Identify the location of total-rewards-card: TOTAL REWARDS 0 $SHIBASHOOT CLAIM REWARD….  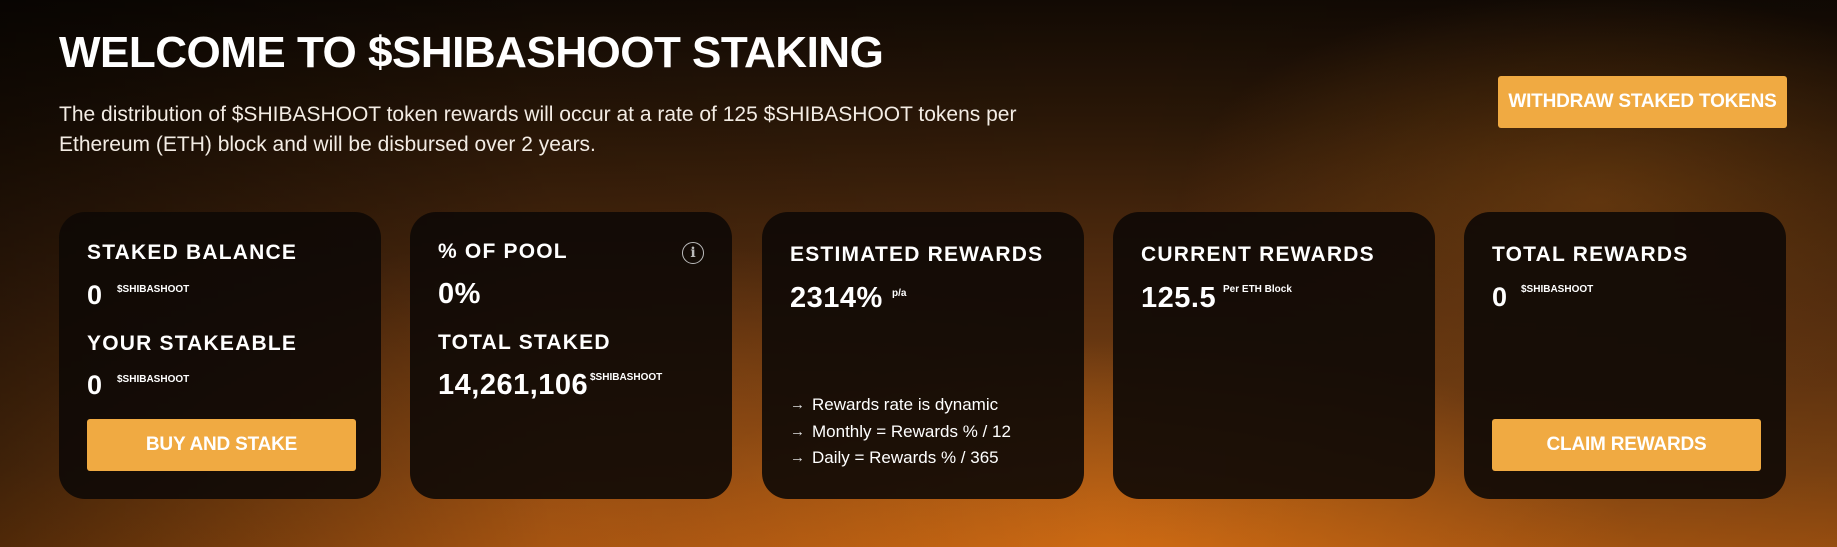
(1625, 355).